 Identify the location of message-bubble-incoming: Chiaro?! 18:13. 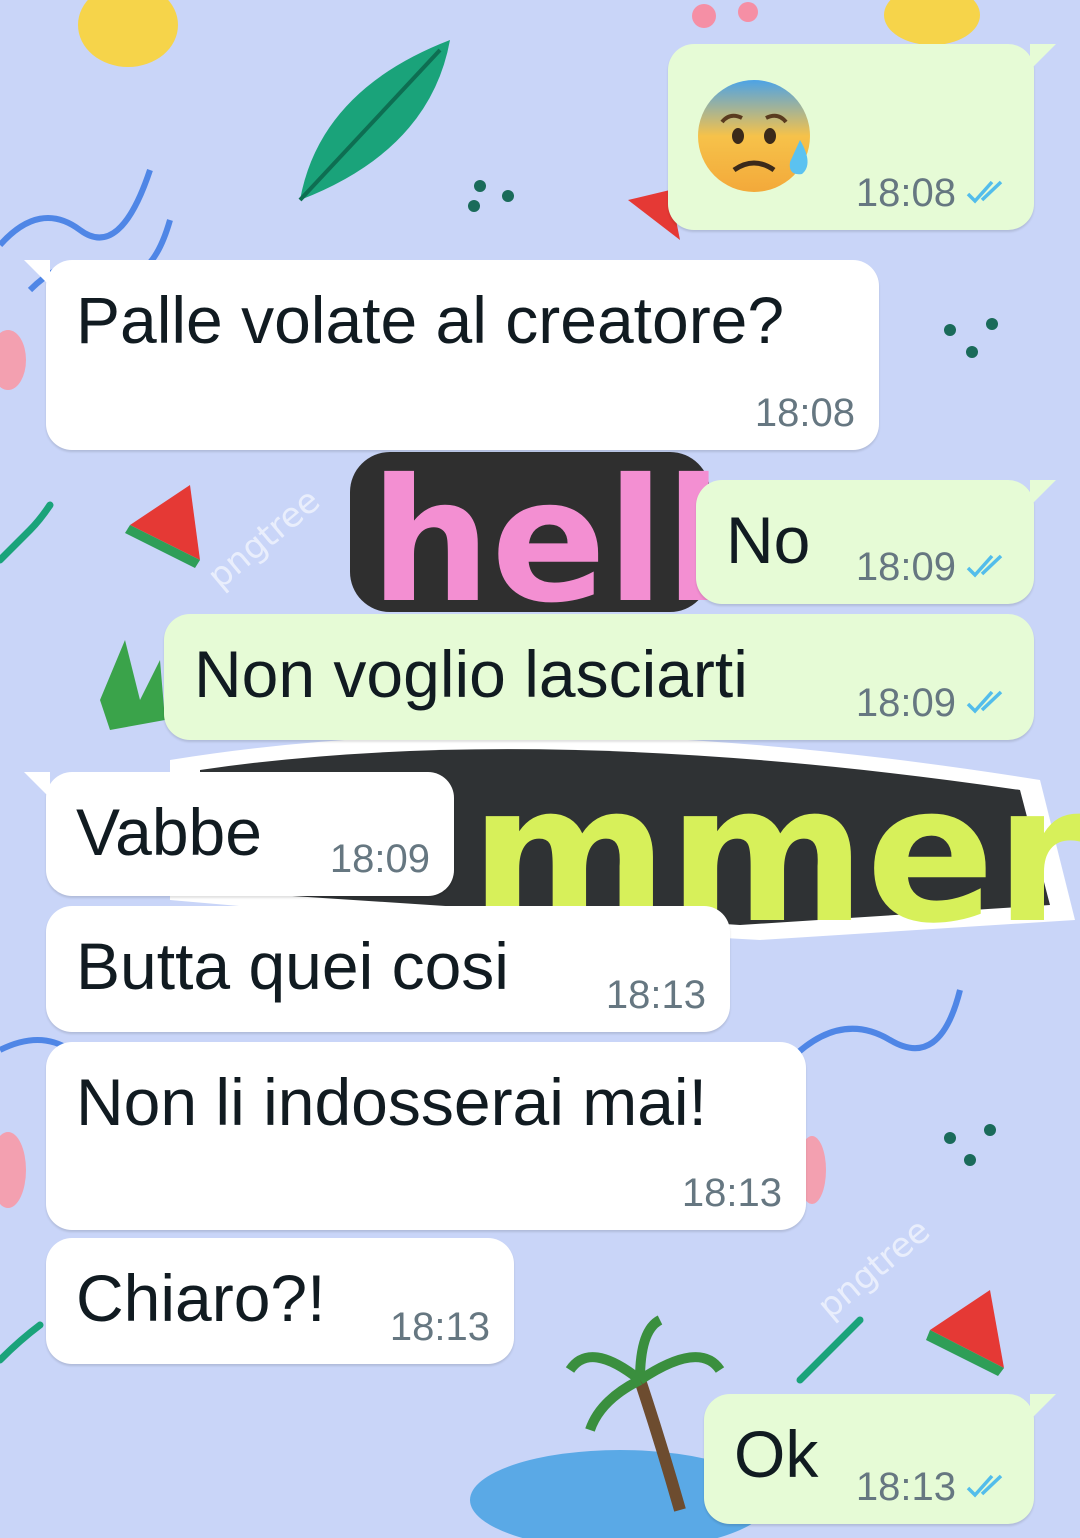
(280, 1301).